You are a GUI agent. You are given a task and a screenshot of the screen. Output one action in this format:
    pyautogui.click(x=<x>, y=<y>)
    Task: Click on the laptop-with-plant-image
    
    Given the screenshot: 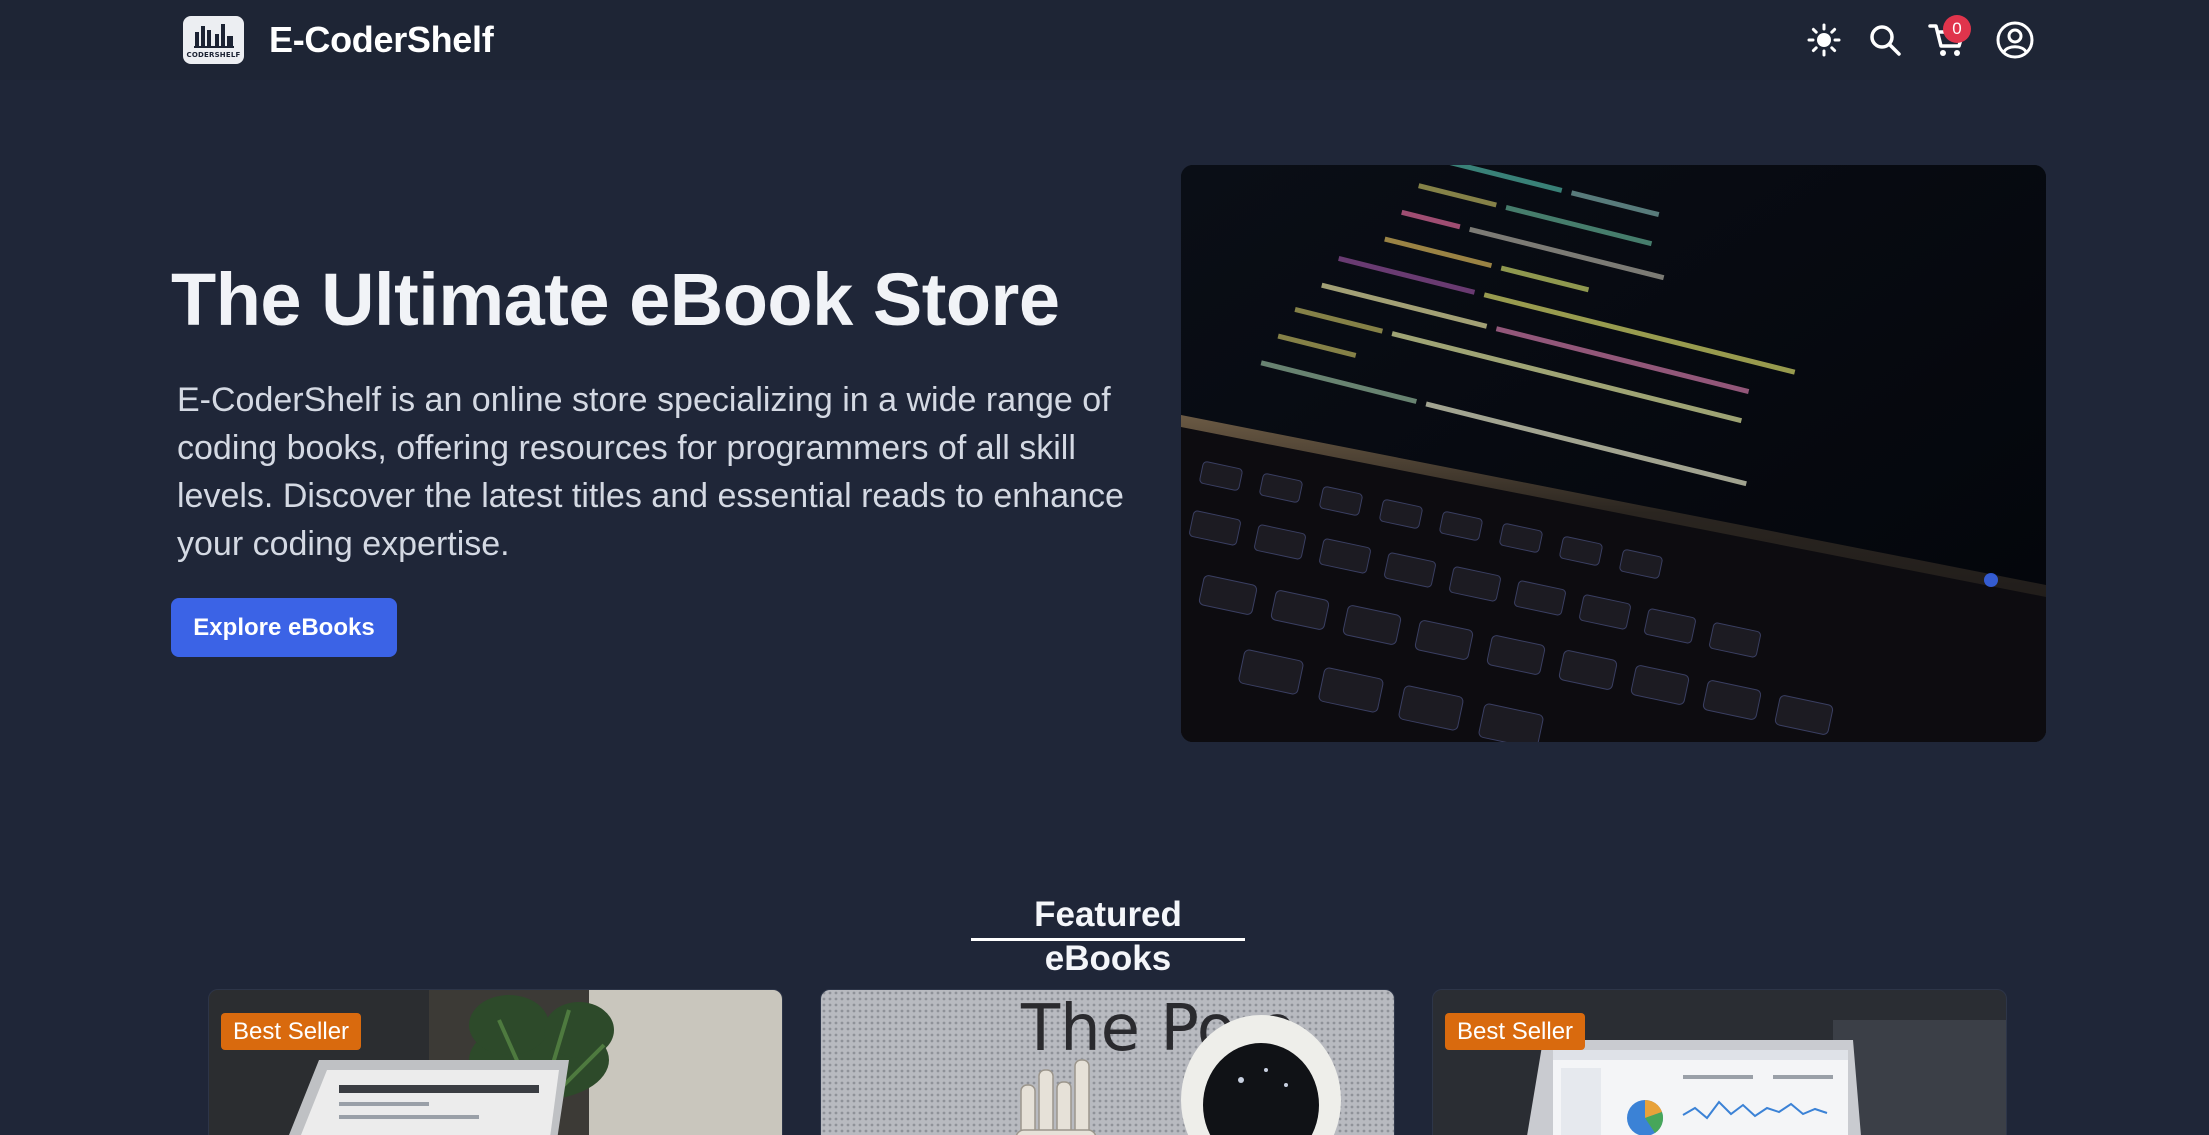 What is the action you would take?
    pyautogui.click(x=495, y=1062)
    